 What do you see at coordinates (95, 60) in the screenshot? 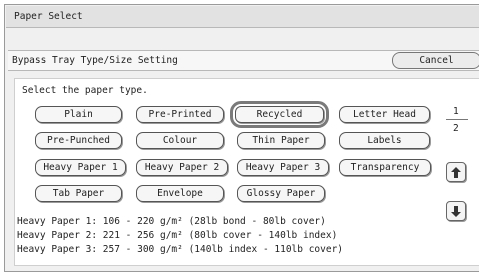
I see `settings-title: Bypass Tray Type/Size Setting` at bounding box center [95, 60].